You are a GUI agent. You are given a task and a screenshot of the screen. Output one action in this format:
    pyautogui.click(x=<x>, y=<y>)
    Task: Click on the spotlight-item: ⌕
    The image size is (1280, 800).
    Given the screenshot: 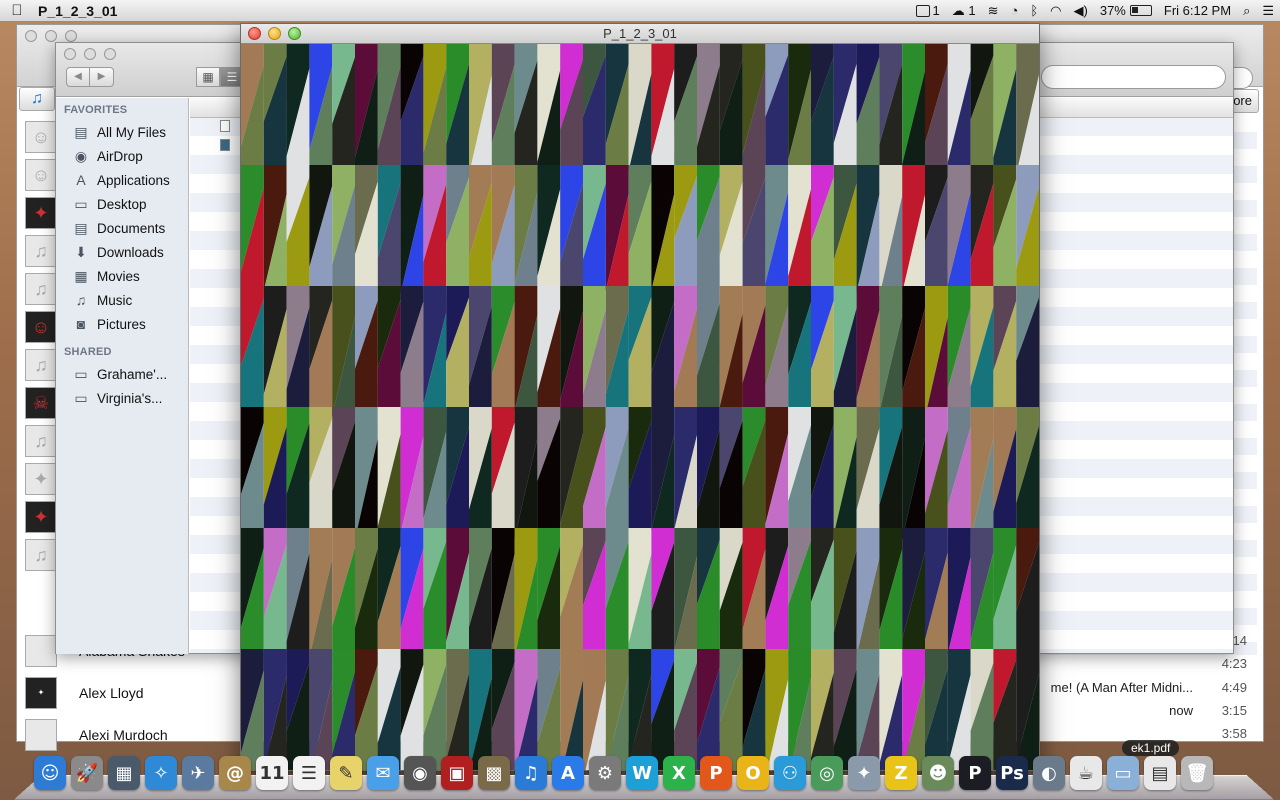 What is the action you would take?
    pyautogui.click(x=1246, y=11)
    